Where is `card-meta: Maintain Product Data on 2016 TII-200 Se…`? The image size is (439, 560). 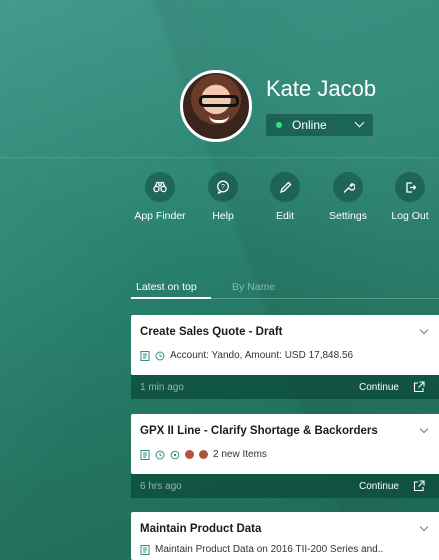
card-meta: Maintain Product Data on 2016 TII-200 Se… is located at coordinates (261, 549).